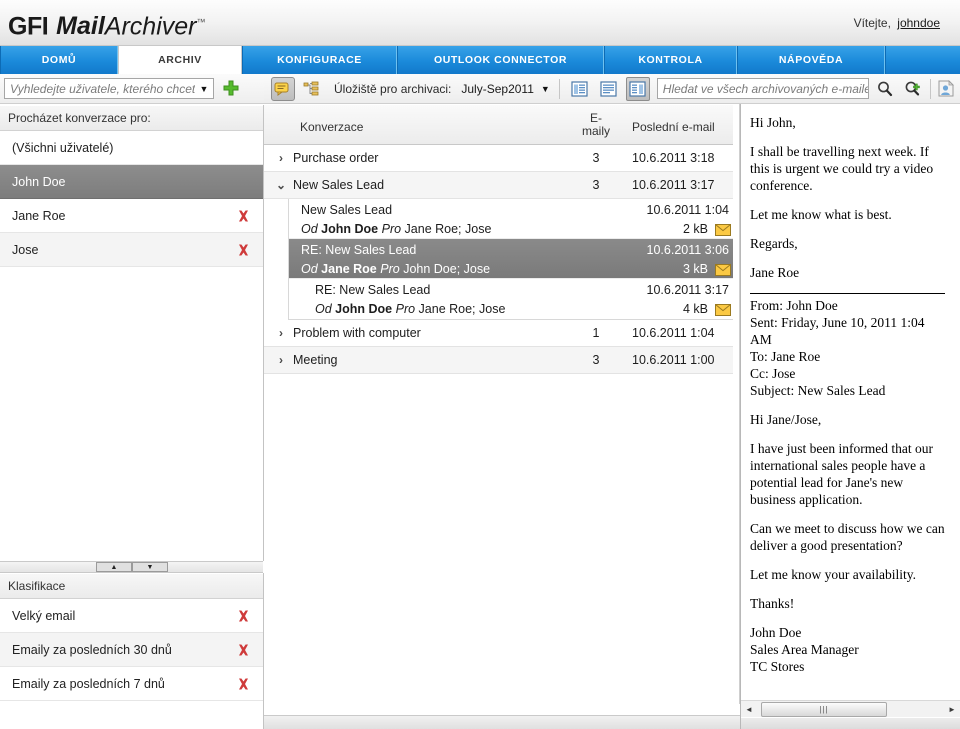 The width and height of the screenshot is (960, 729). Describe the element at coordinates (833, 574) in the screenshot. I see `quoted-body-3: Let me know your availability.` at that location.